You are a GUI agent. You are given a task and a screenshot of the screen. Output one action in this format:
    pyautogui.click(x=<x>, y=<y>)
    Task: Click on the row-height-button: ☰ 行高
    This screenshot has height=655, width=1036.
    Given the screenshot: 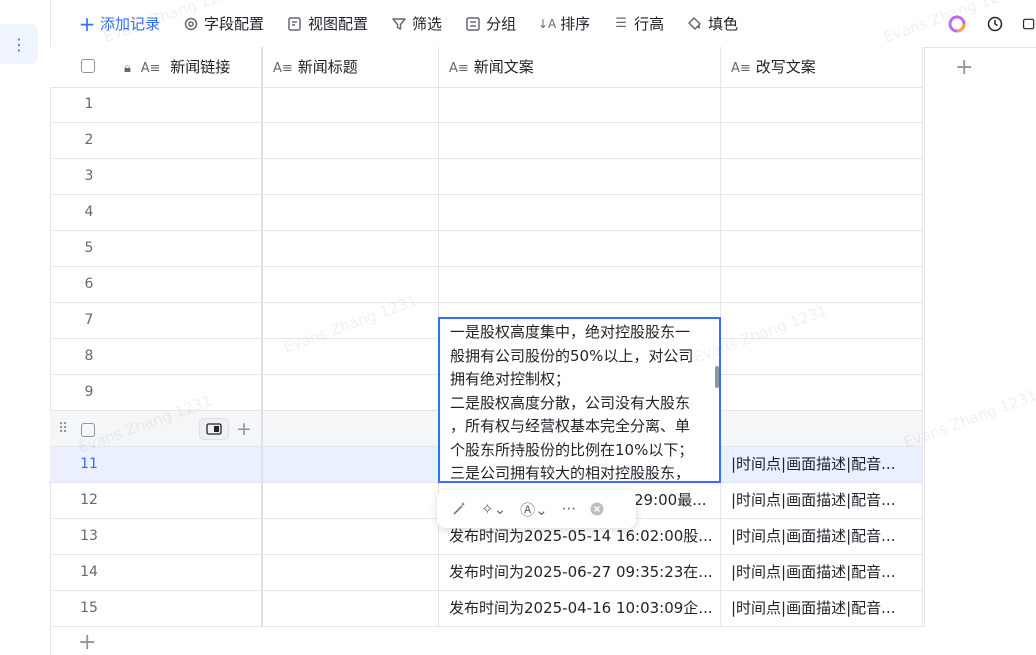 What is the action you would take?
    pyautogui.click(x=638, y=23)
    